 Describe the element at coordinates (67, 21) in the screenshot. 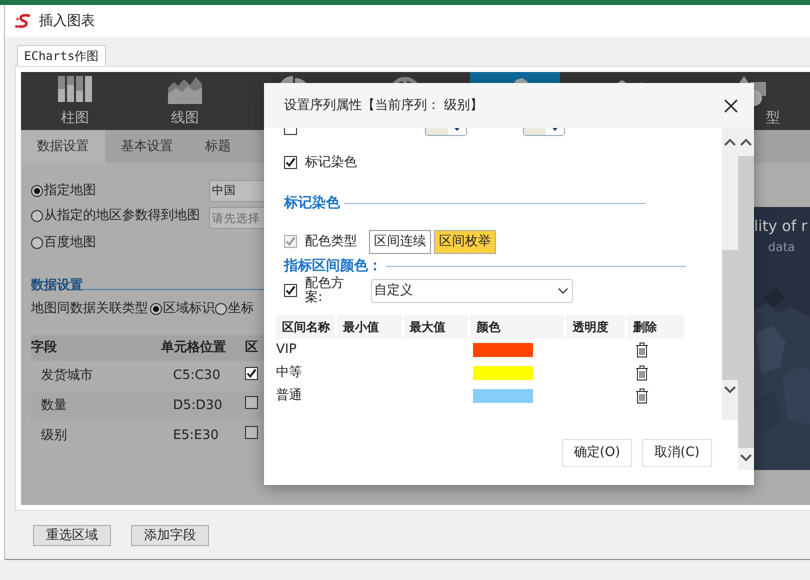

I see `window-title: 插入图表` at that location.